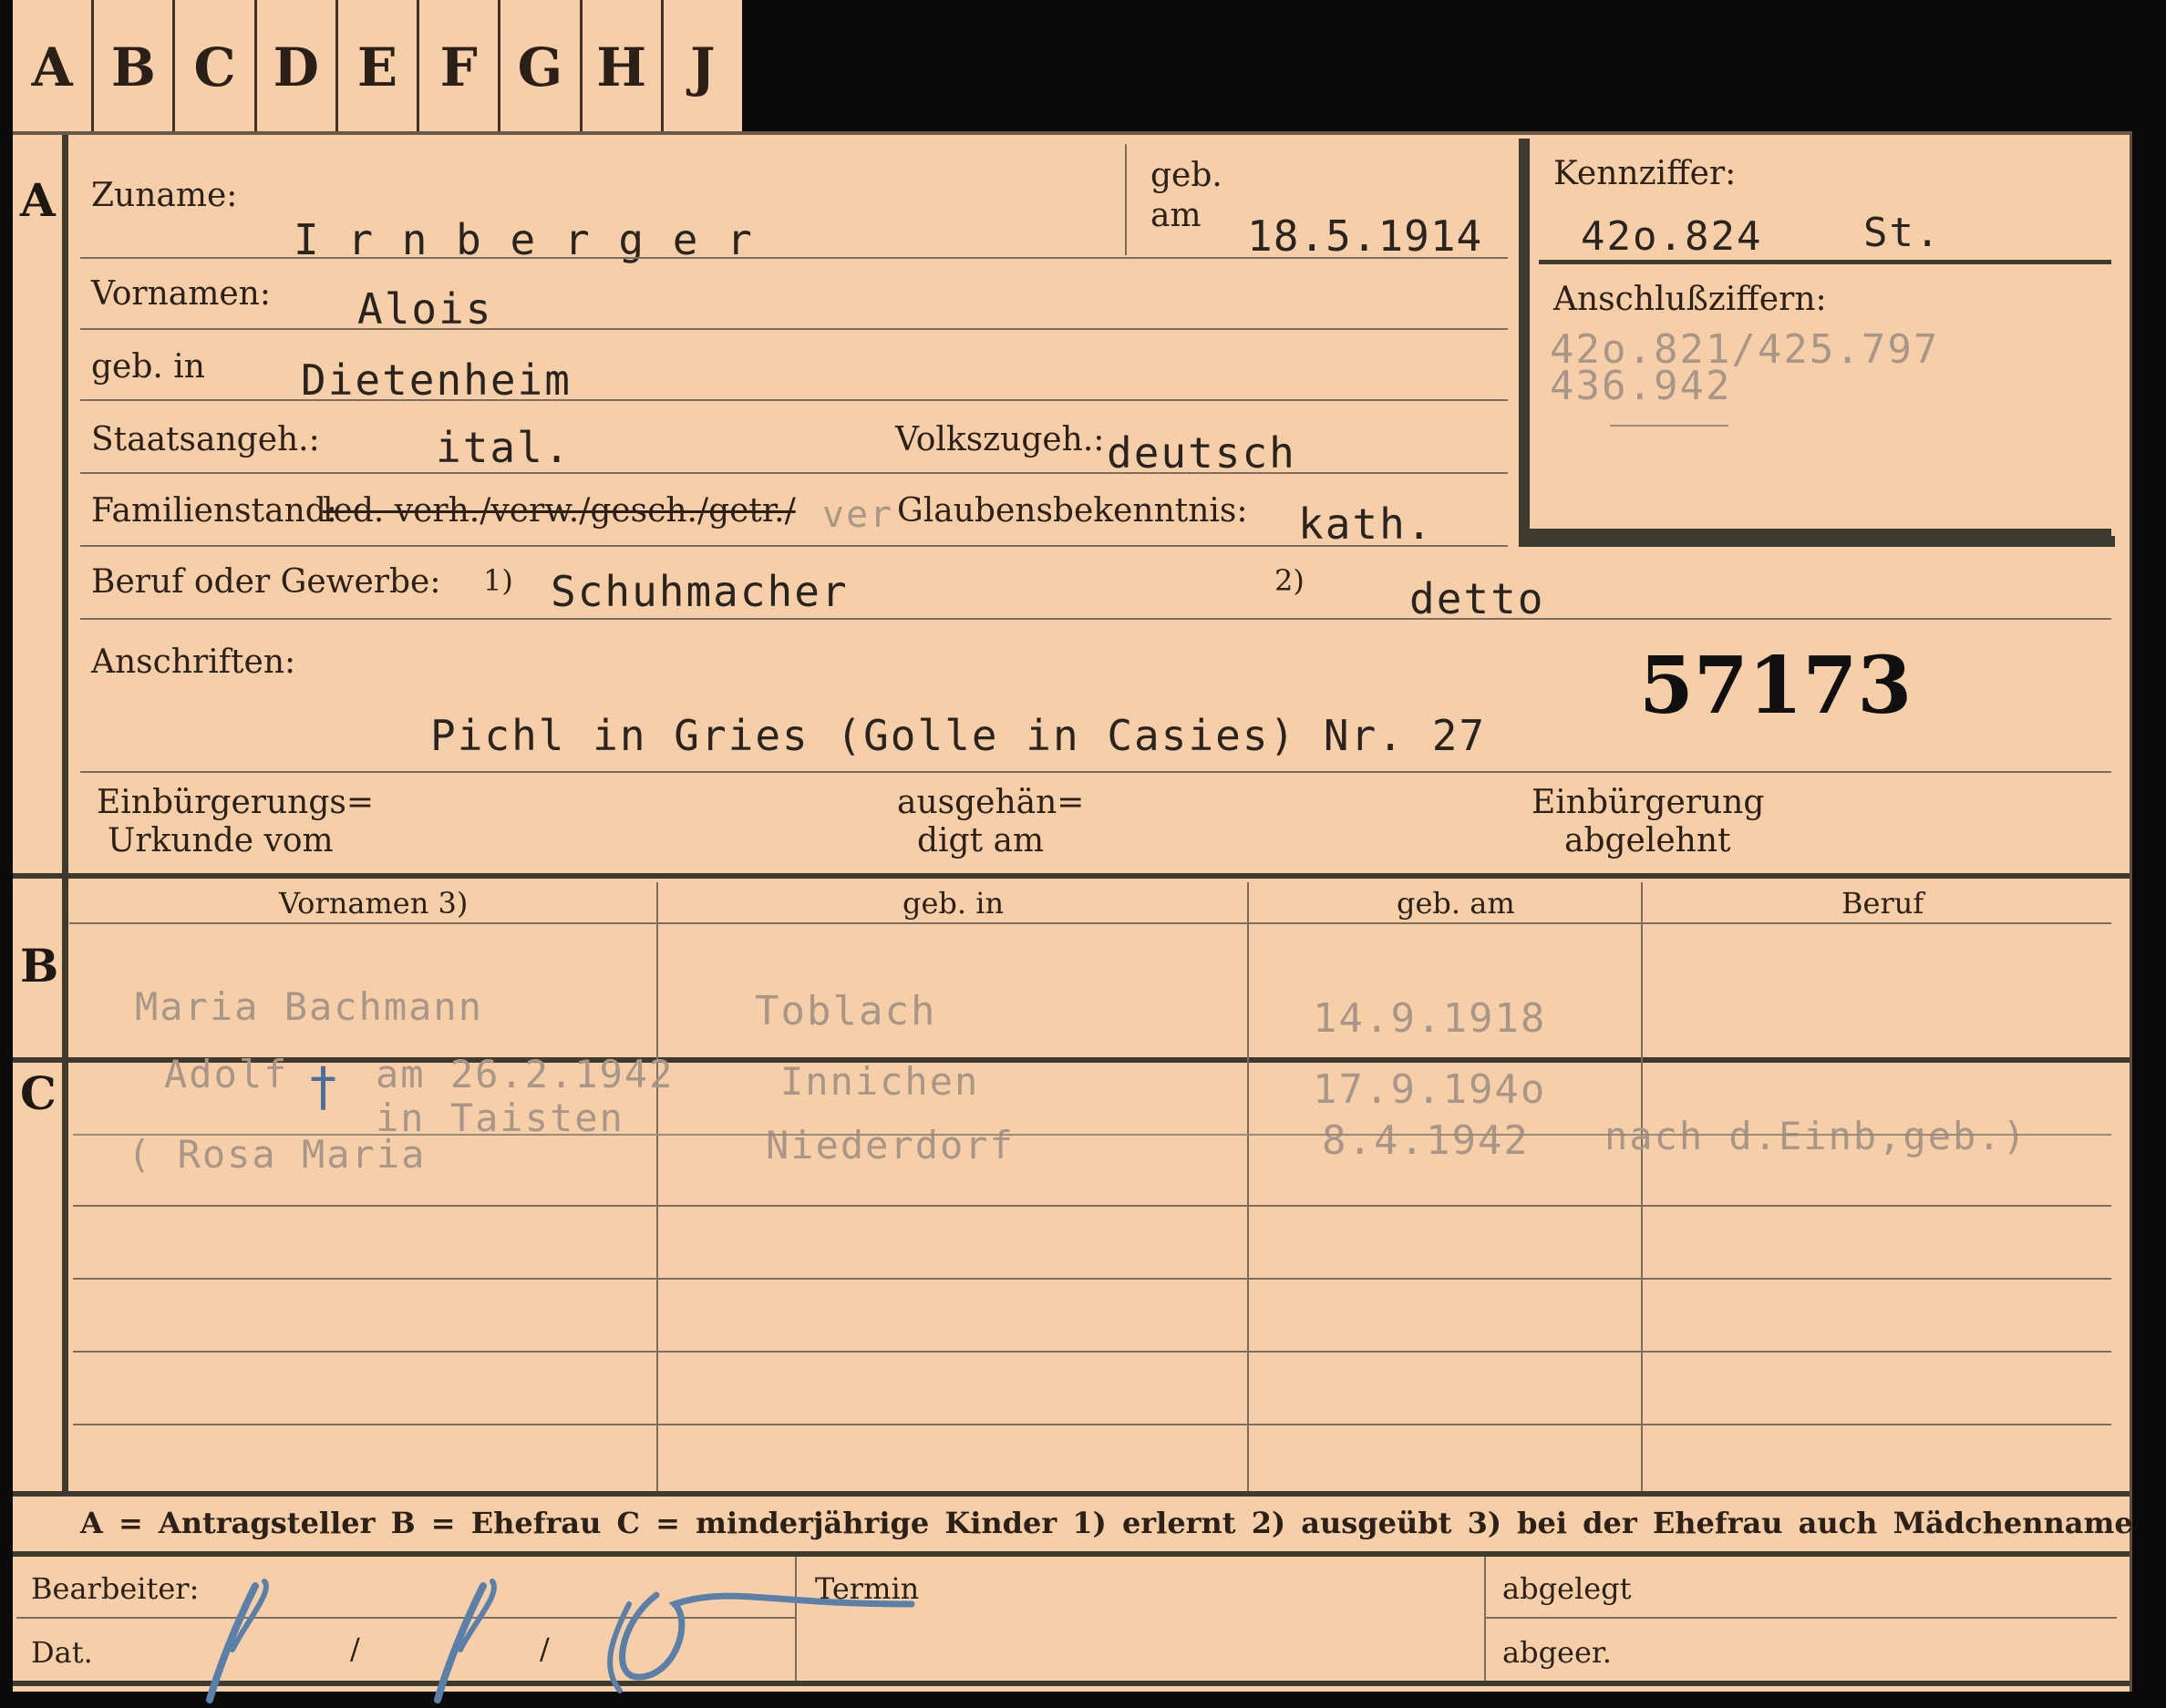 The image size is (2166, 1708). Describe the element at coordinates (794, 400) in the screenshot. I see `gebin-underline` at that location.